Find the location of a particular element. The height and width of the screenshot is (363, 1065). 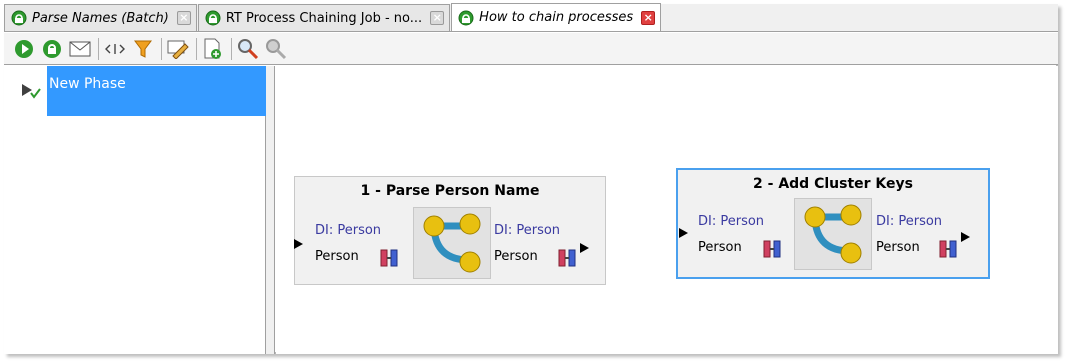

filter-icon is located at coordinates (143, 49).